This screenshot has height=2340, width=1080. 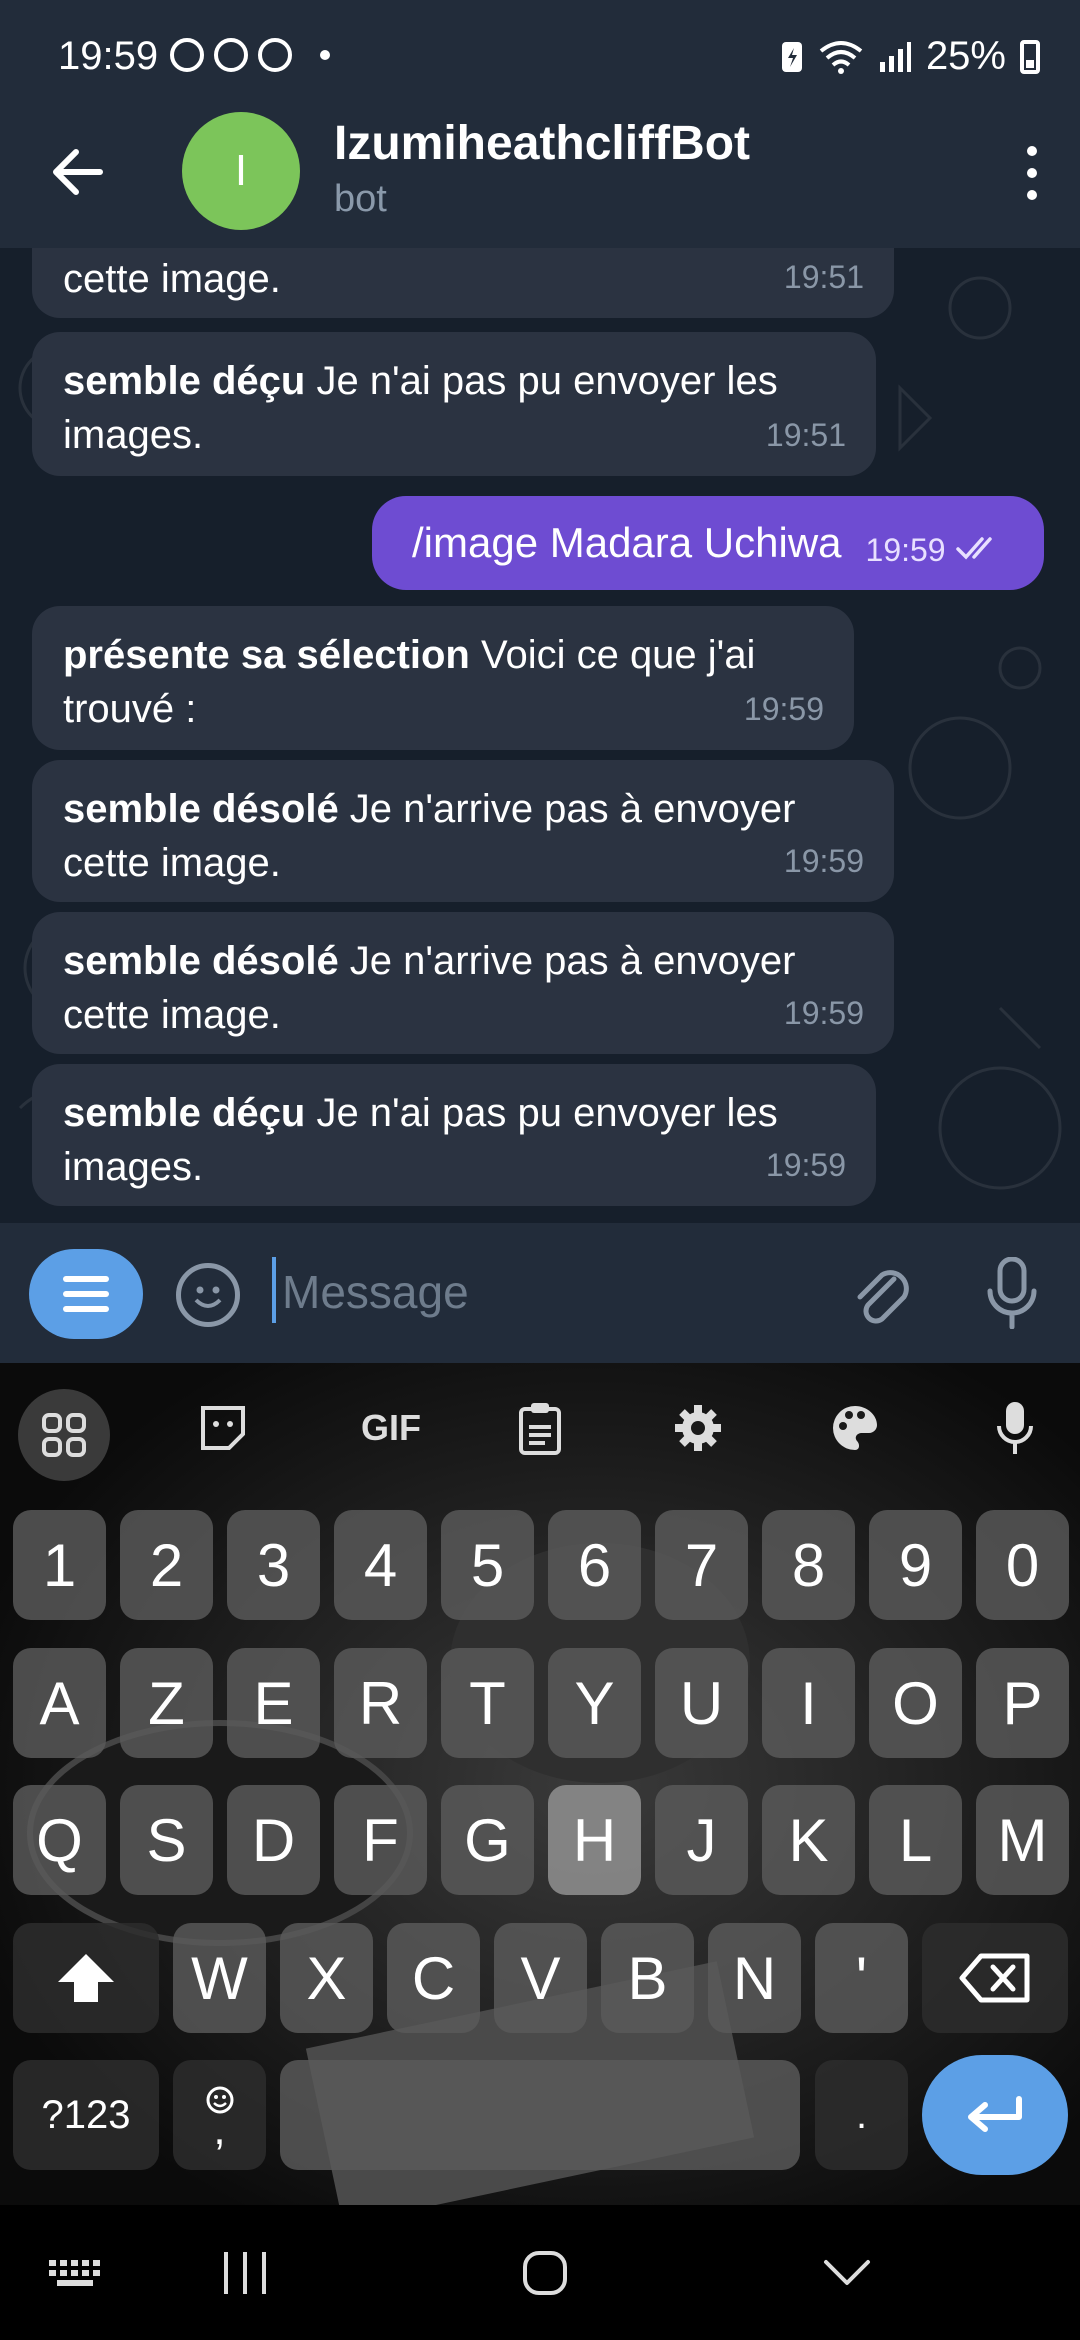 What do you see at coordinates (274, 1290) in the screenshot?
I see `text-cursor` at bounding box center [274, 1290].